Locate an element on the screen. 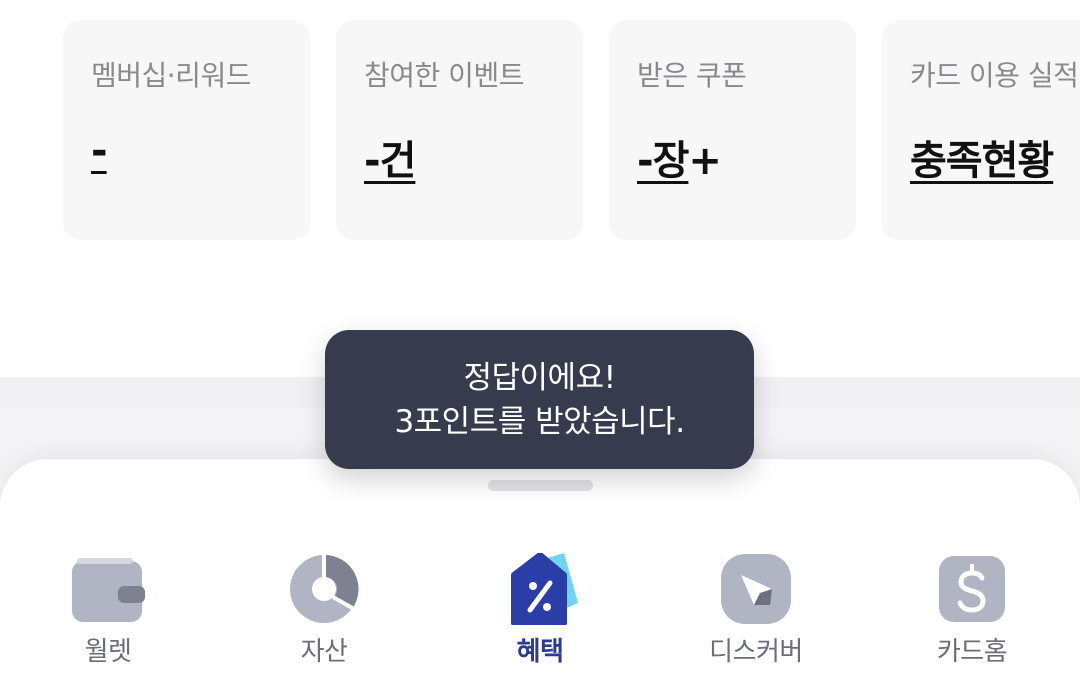  nav-label: 혜택 is located at coordinates (540, 652).